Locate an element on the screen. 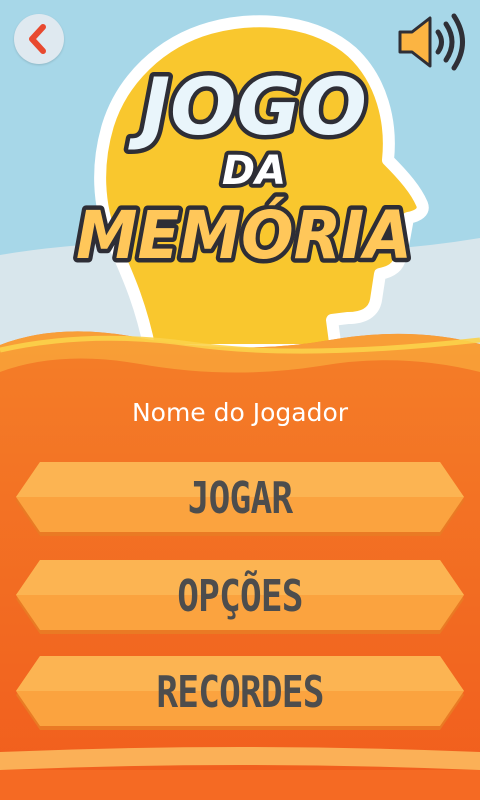 The width and height of the screenshot is (480, 800). play-button: JOGAR is located at coordinates (240, 501).